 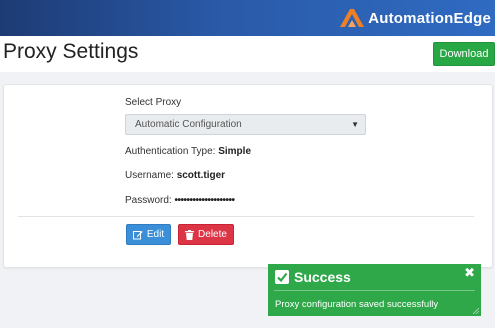 I want to click on password-row: Password: ••••••••••••••••••••, so click(x=180, y=200).